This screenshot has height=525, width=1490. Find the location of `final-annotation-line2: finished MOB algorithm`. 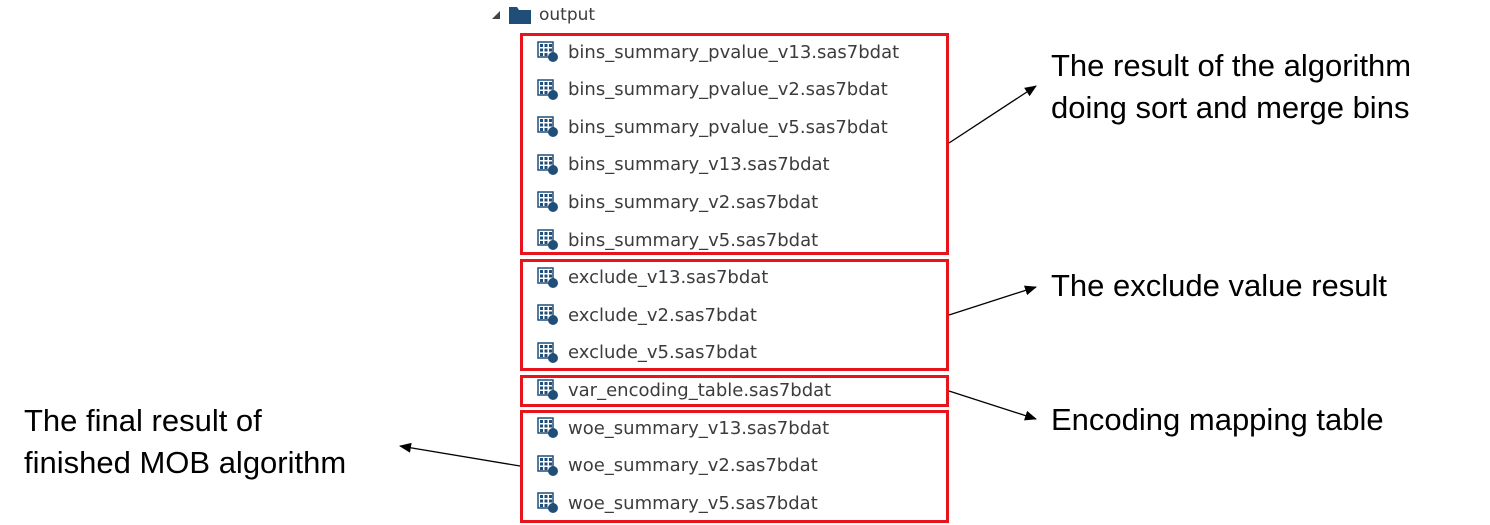

final-annotation-line2: finished MOB algorithm is located at coordinates (185, 462).